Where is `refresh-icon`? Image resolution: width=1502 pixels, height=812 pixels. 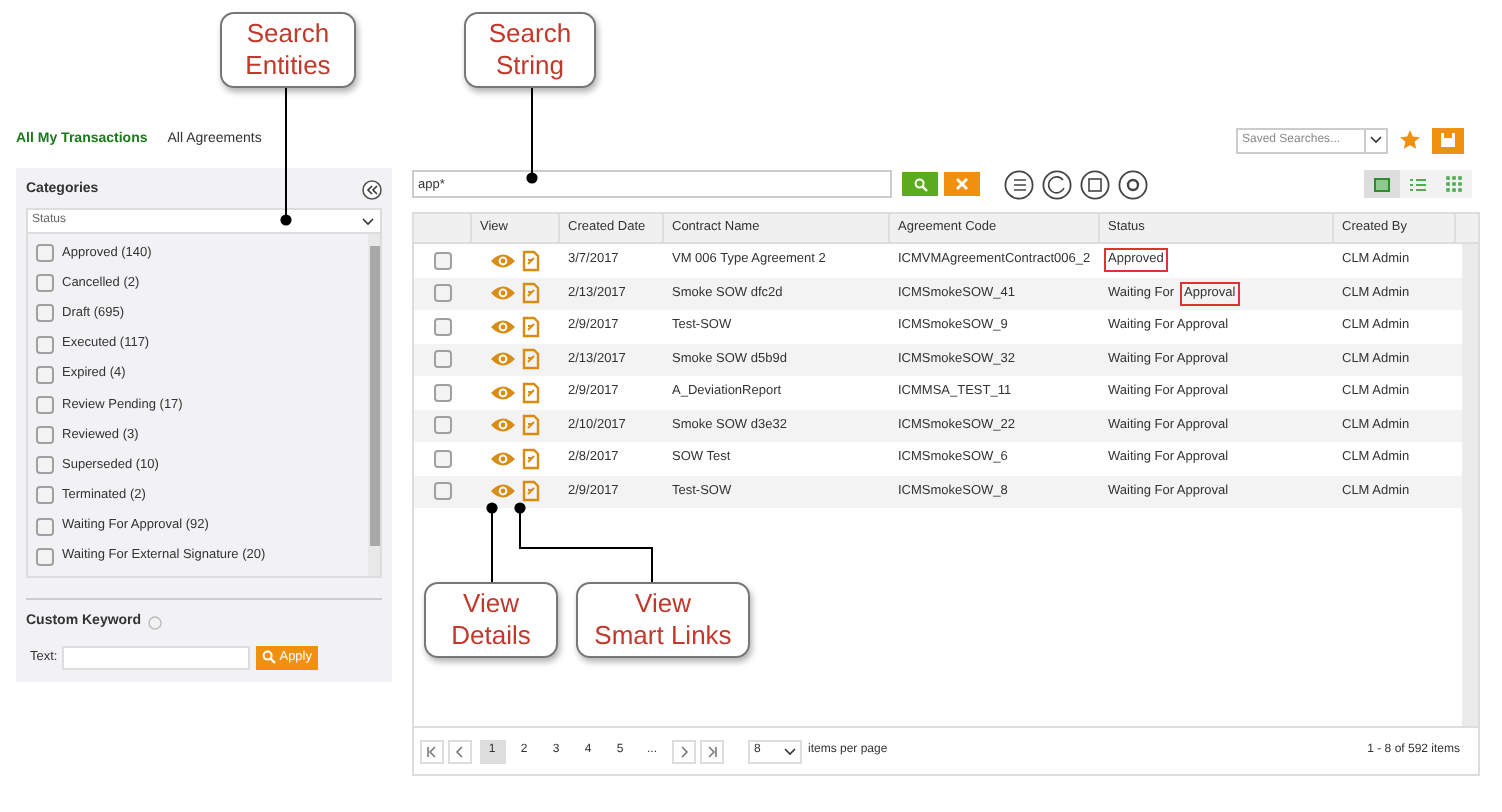
refresh-icon is located at coordinates (1057, 184).